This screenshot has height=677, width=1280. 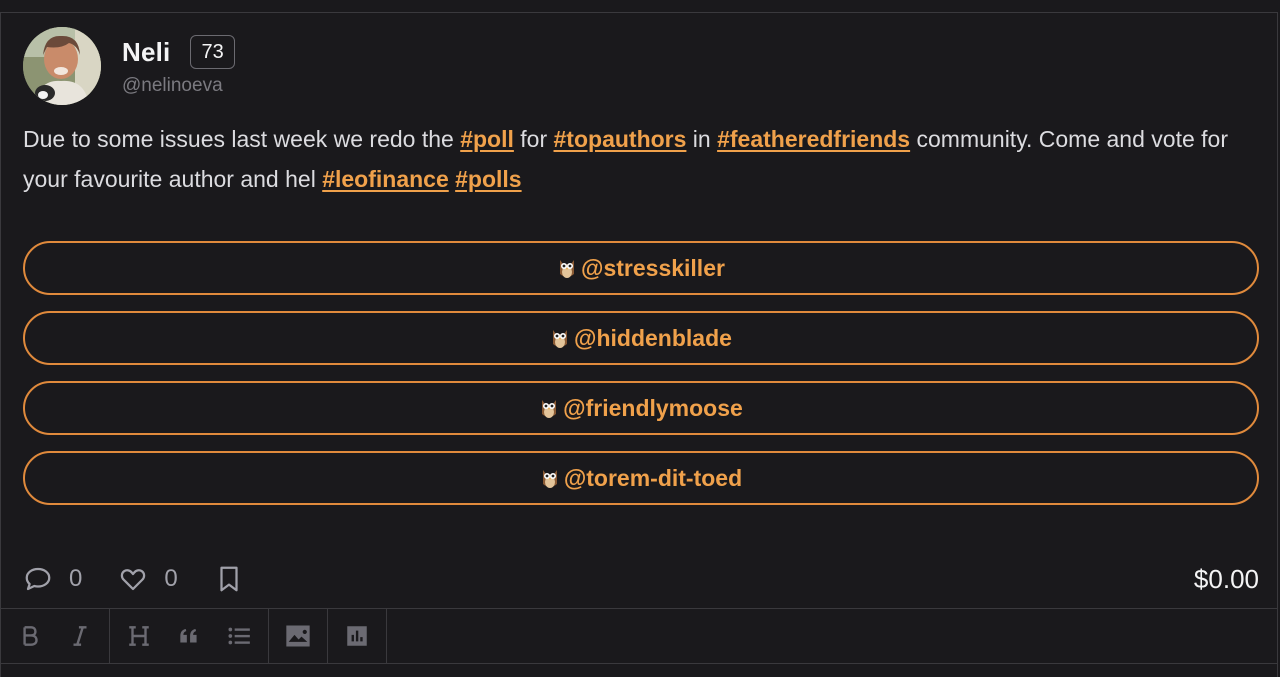 I want to click on toolbar-group-format, so click(x=55, y=636).